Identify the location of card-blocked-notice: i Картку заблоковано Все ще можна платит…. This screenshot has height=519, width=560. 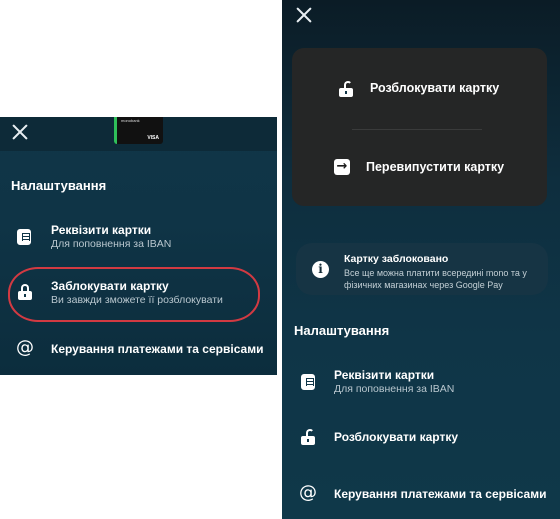
(422, 269).